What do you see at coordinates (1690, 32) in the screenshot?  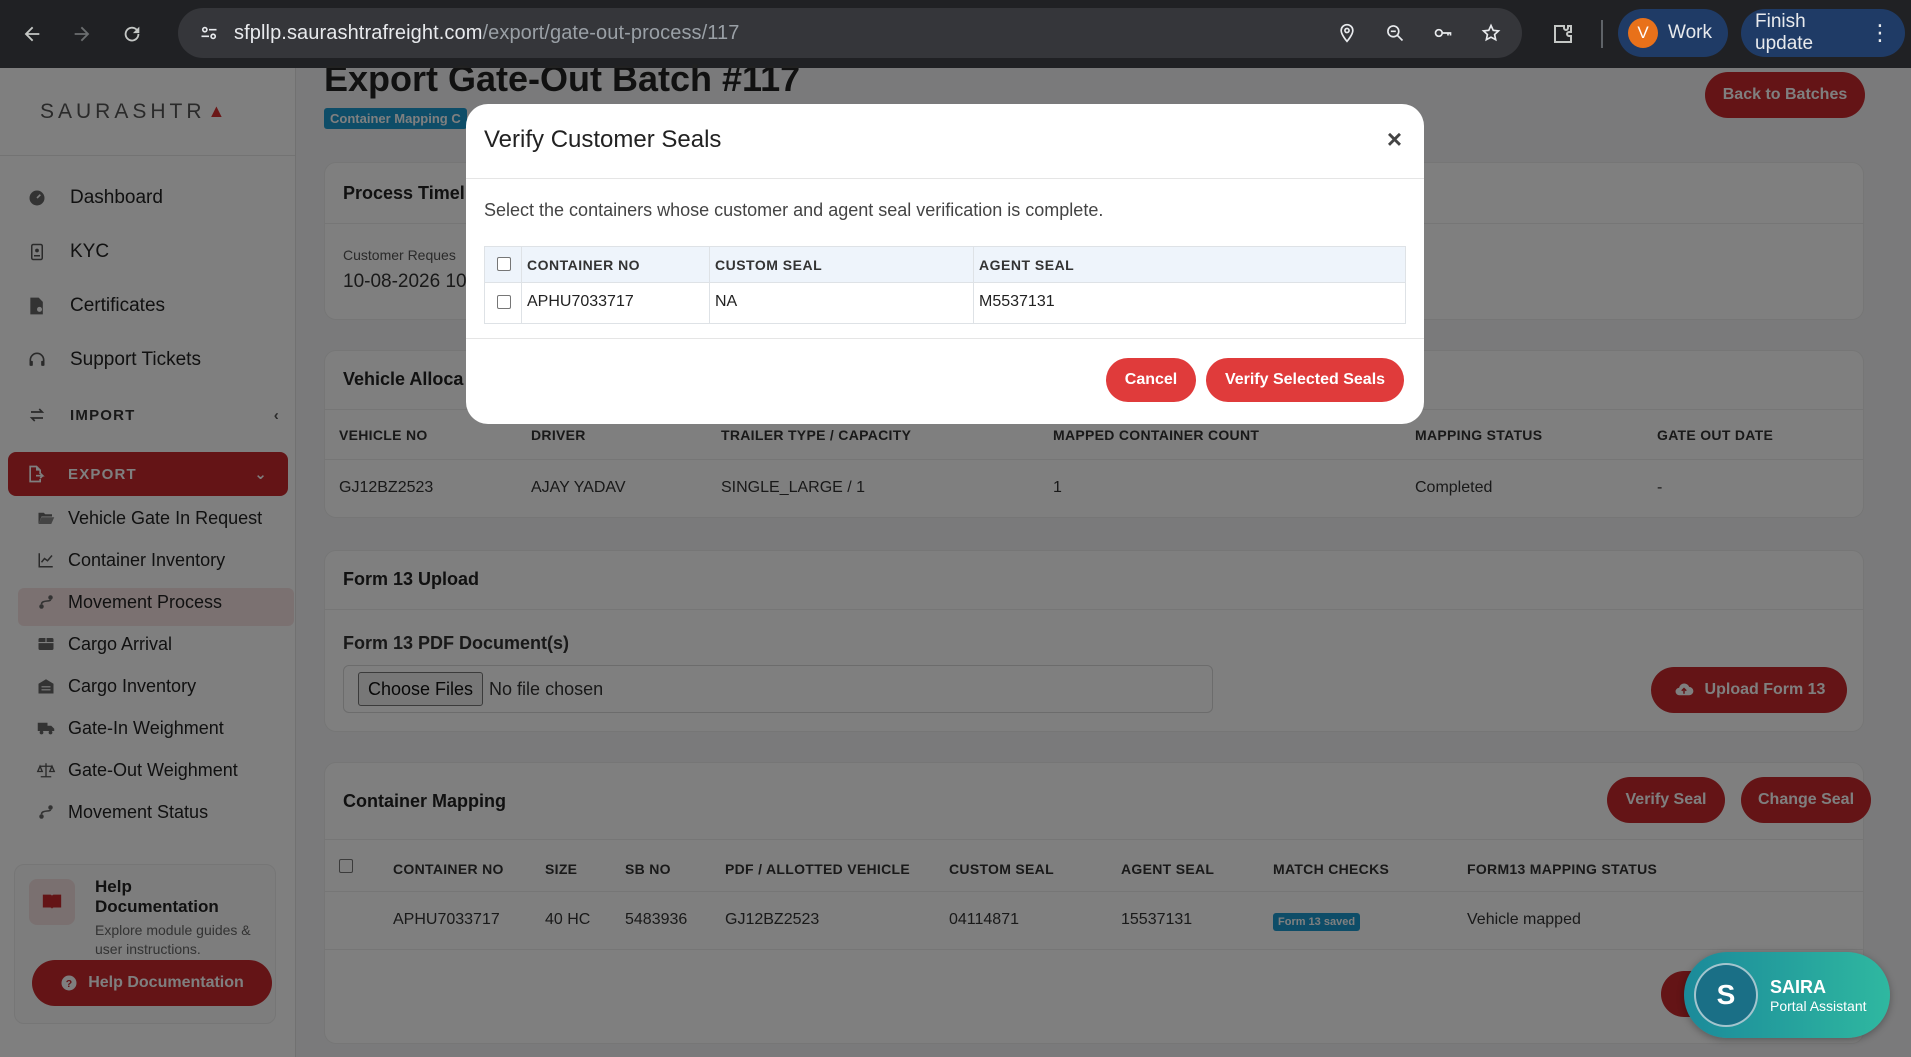 I see `profile-label: Work` at bounding box center [1690, 32].